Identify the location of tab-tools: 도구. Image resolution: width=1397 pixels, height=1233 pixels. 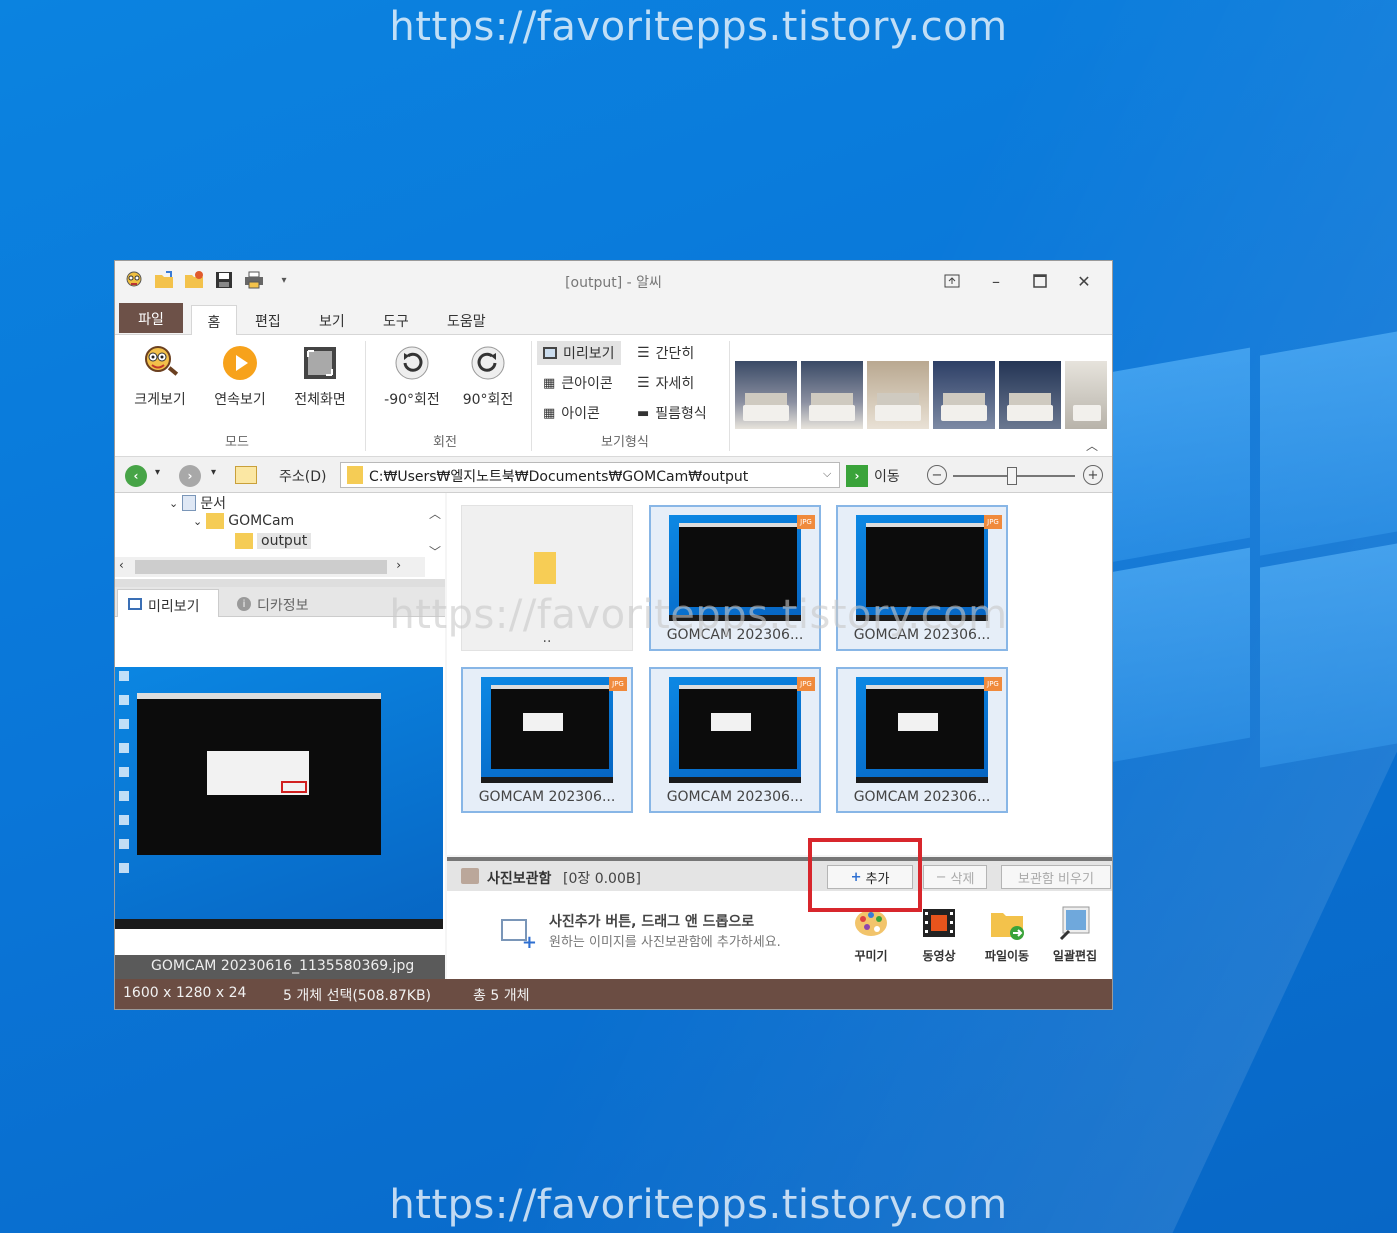
(396, 320).